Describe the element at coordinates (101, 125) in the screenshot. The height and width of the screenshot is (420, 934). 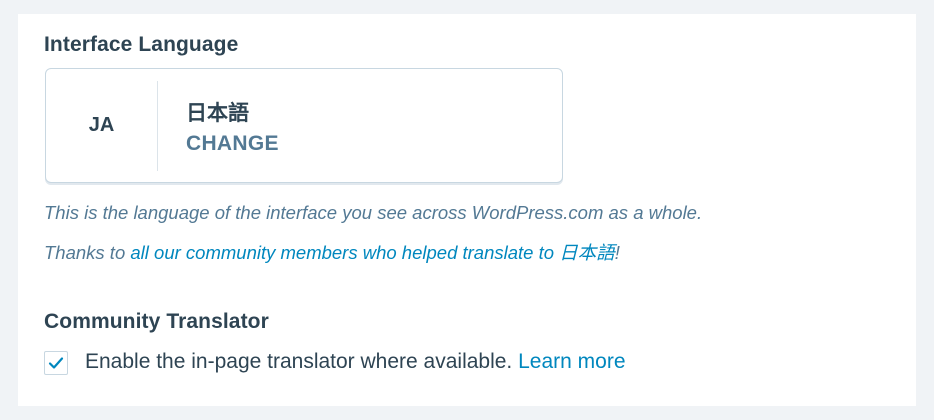
I see `language-code: JA` at that location.